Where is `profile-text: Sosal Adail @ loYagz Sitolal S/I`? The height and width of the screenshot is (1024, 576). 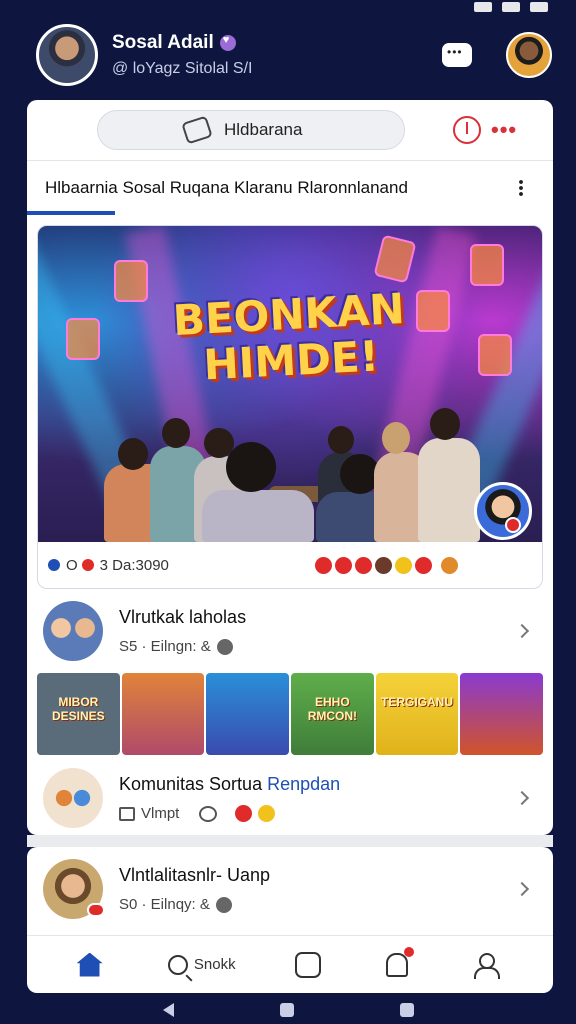
profile-text: Sosal Adail @ loYagz Sitolal S/I is located at coordinates (182, 55).